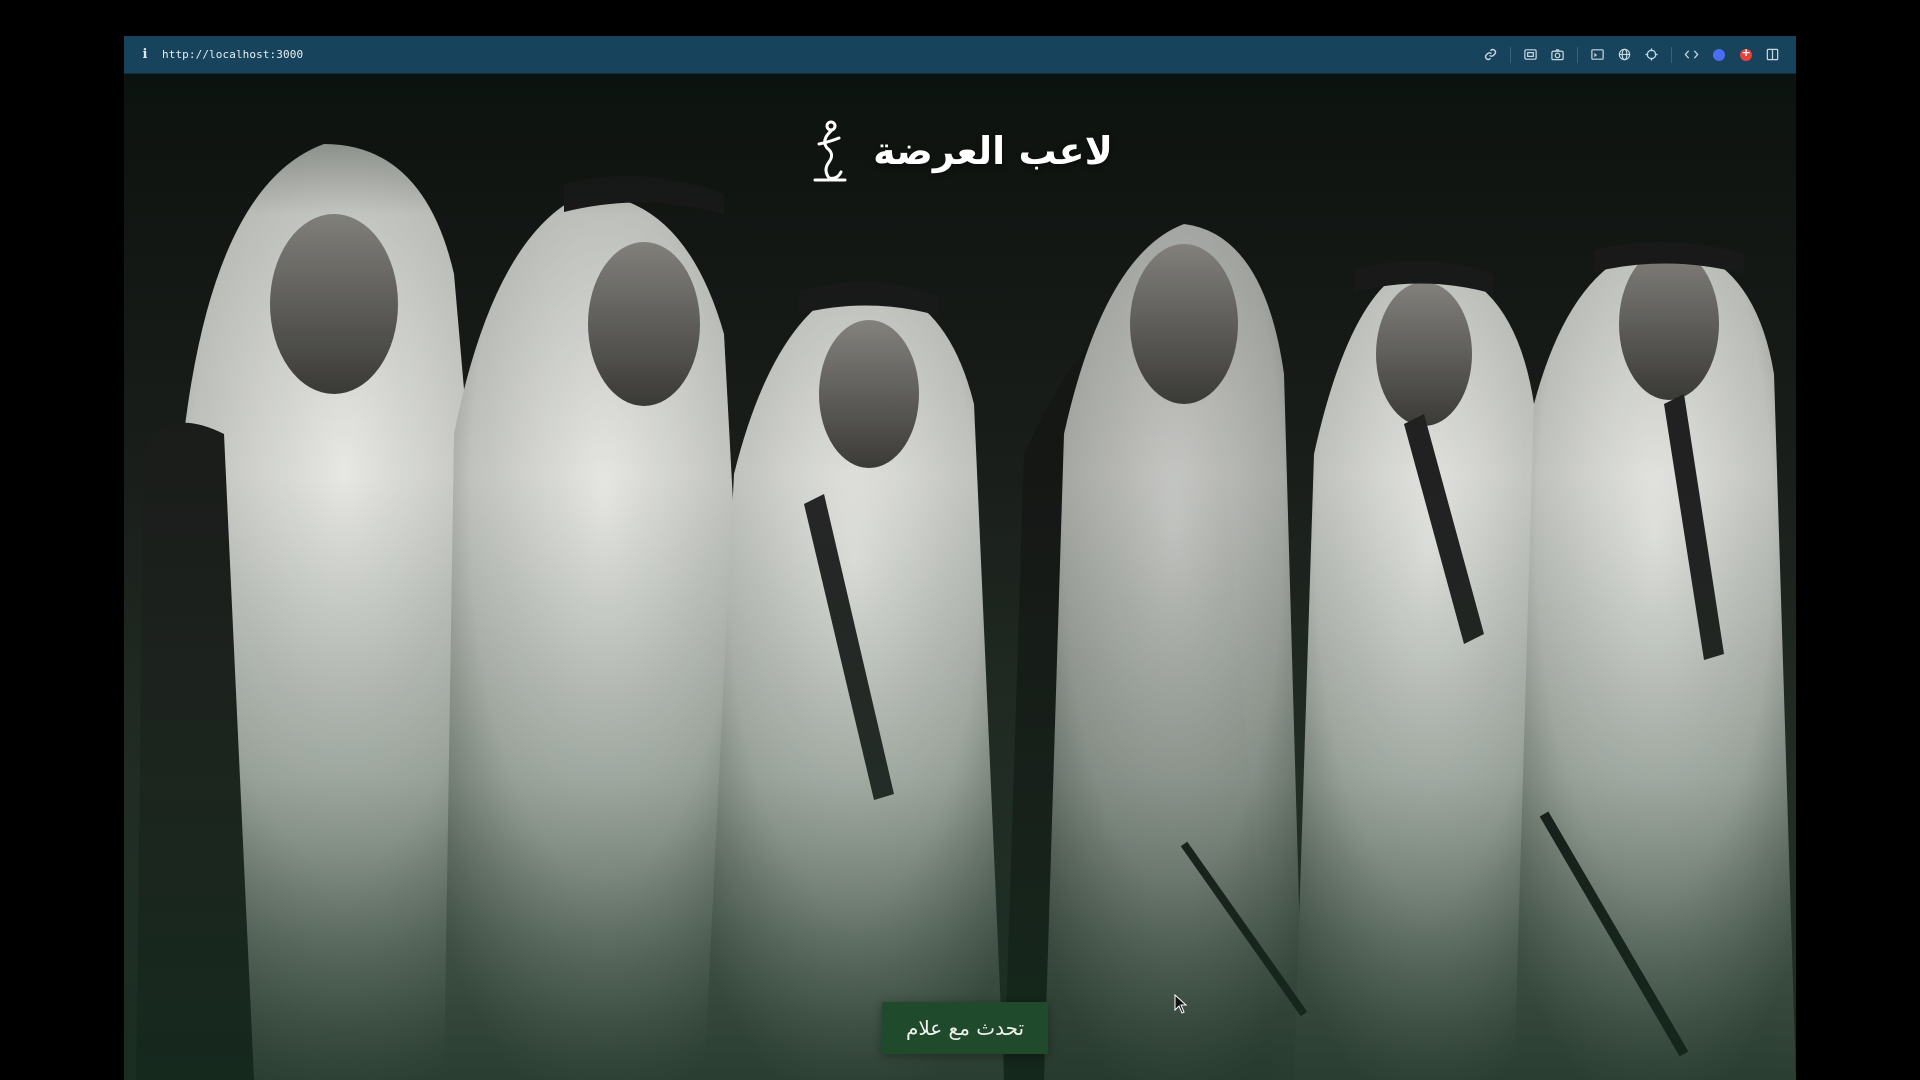 The height and width of the screenshot is (1080, 1920). Describe the element at coordinates (965, 1028) in the screenshot. I see `talk-with-allam-button: تحدث مع علام` at that location.